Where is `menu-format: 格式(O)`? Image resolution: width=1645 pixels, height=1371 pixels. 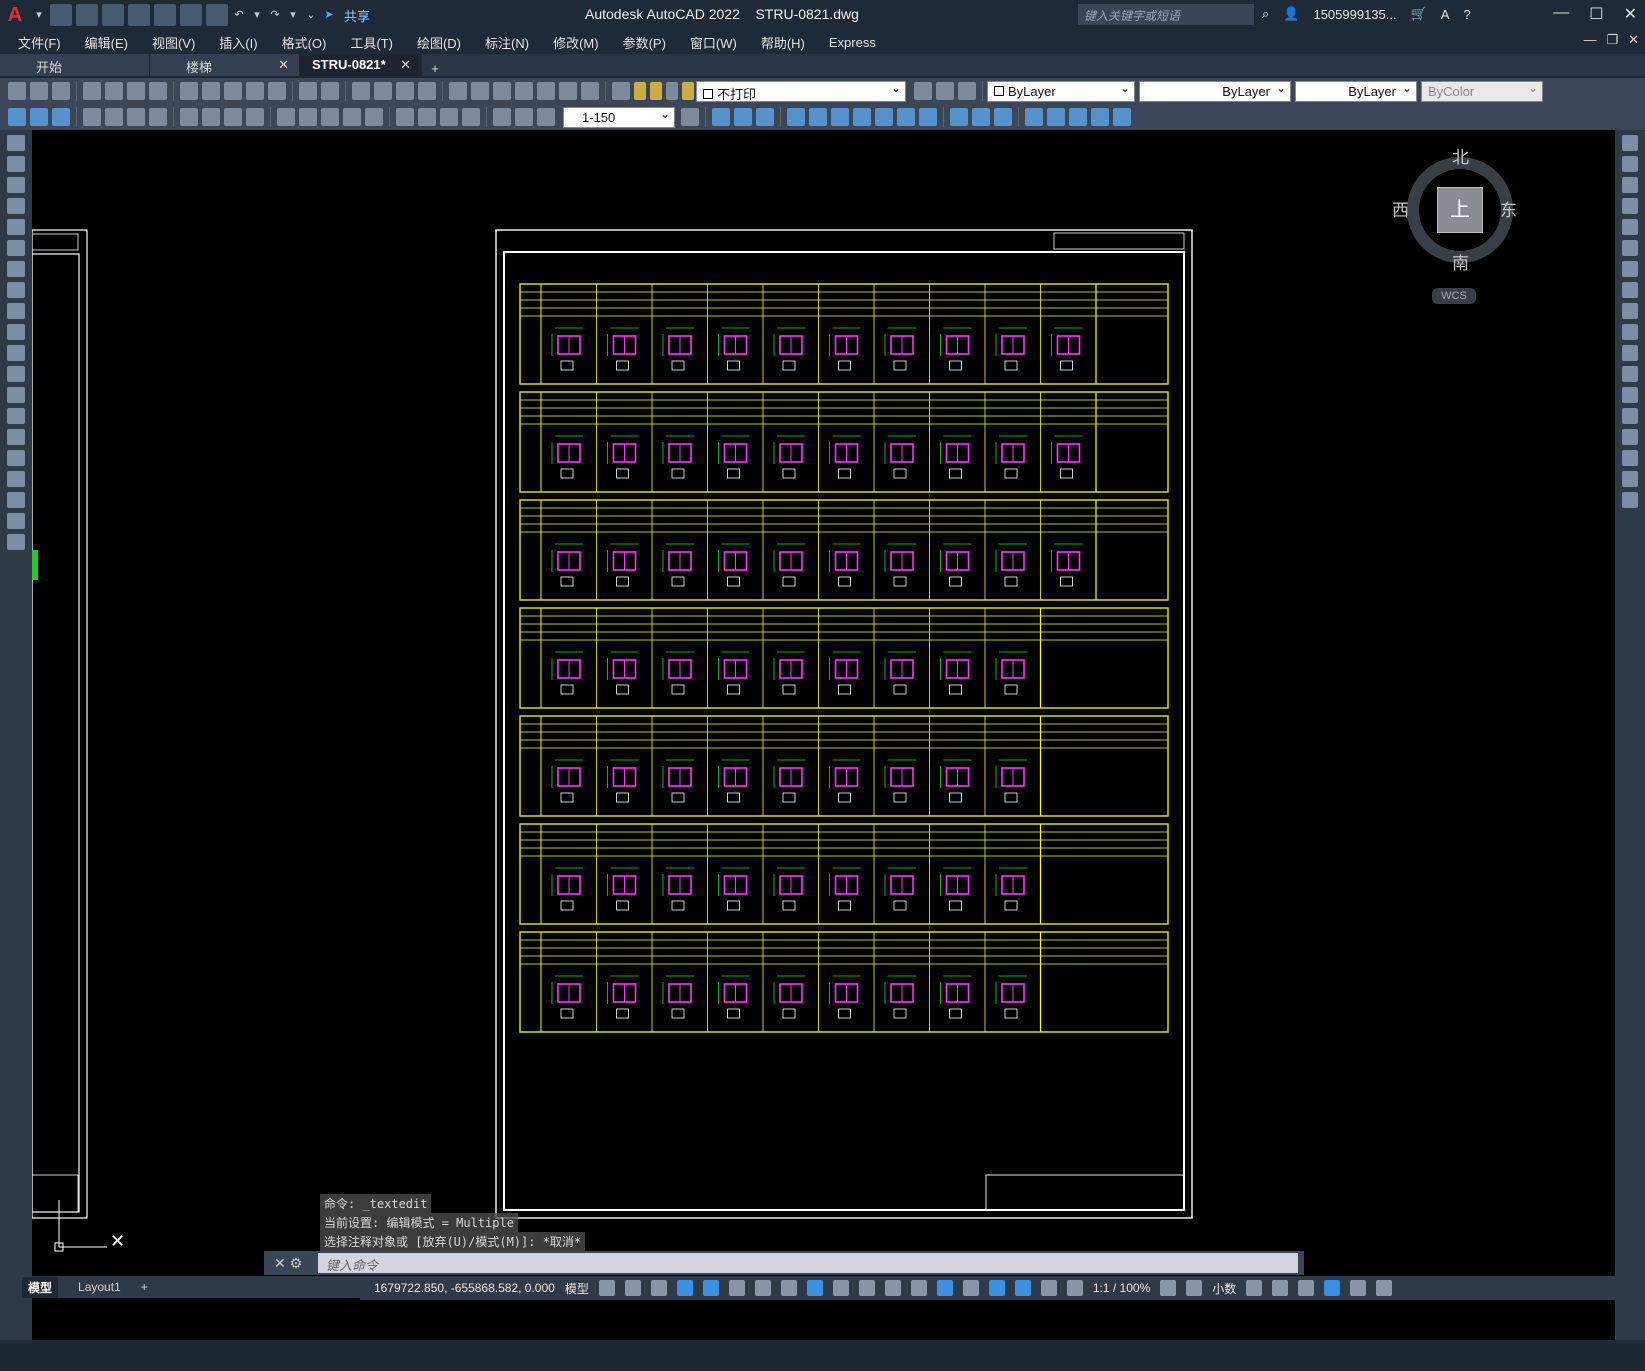 menu-format: 格式(O) is located at coordinates (310, 42).